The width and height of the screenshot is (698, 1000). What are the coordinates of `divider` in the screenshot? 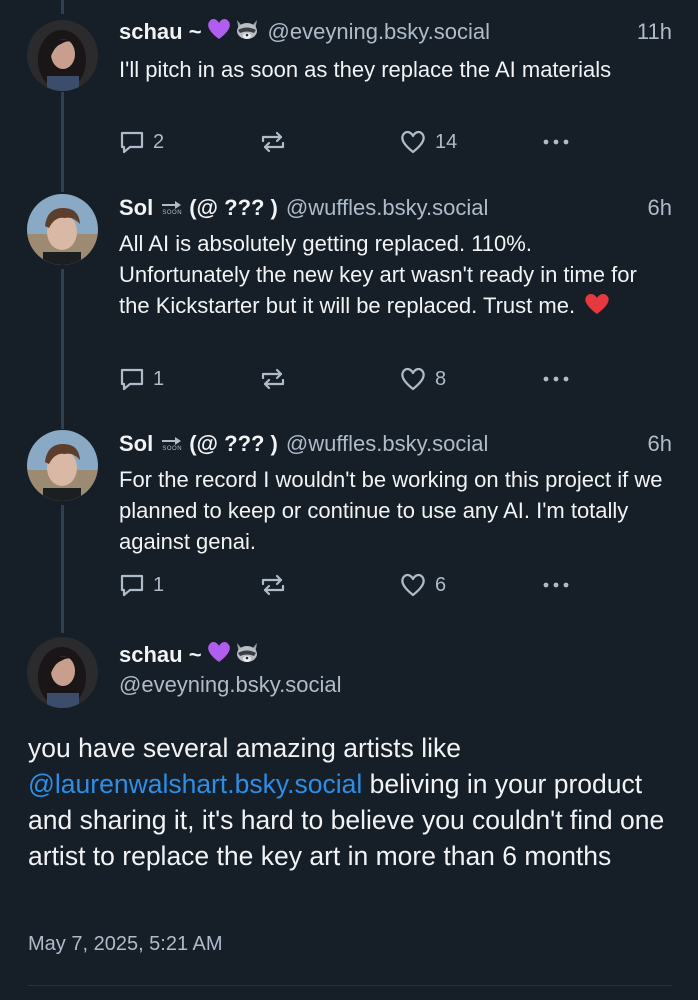 It's located at (350, 985).